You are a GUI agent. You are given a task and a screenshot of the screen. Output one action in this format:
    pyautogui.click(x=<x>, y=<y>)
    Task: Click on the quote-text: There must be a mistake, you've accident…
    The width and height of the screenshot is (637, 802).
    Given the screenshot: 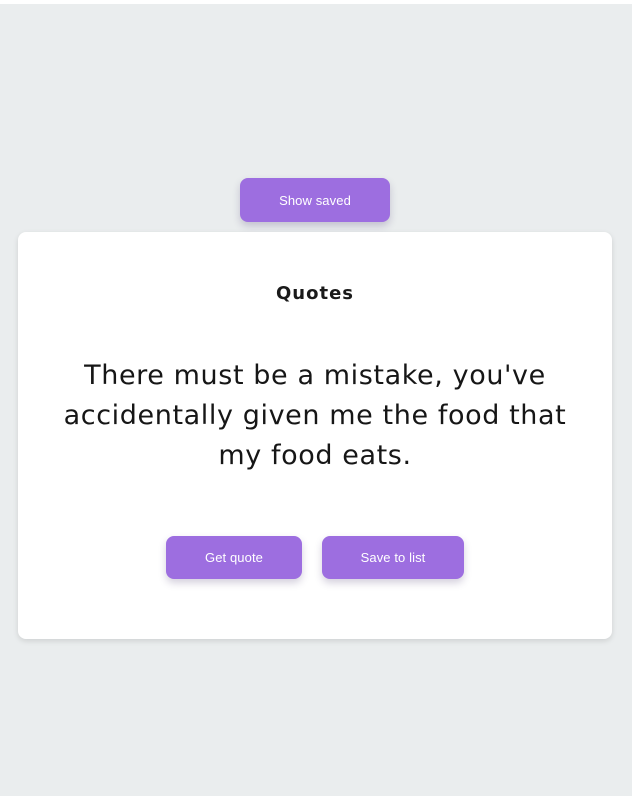 What is the action you would take?
    pyautogui.click(x=315, y=415)
    